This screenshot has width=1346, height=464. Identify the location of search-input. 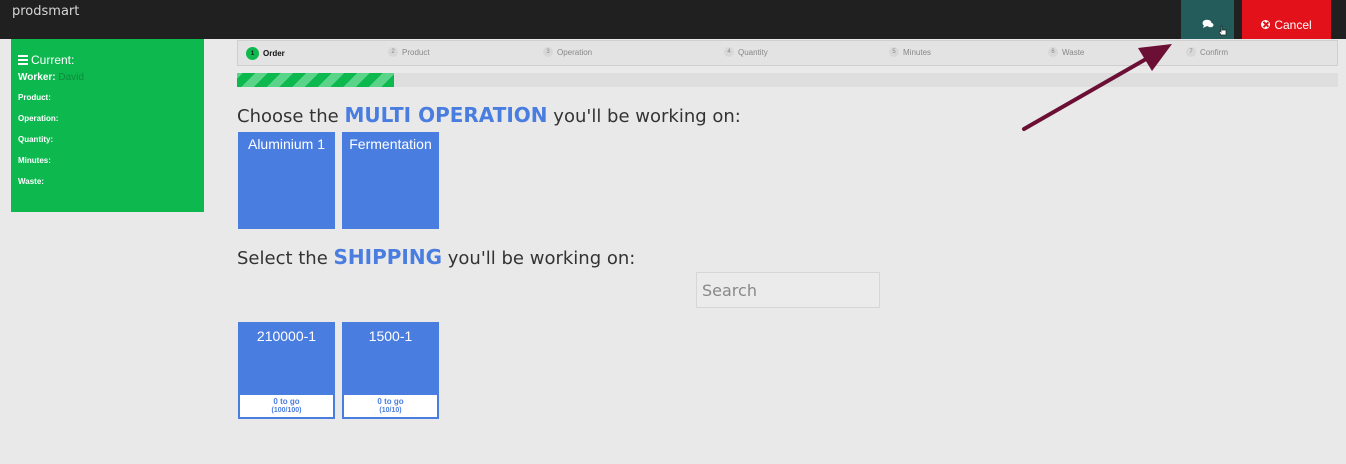
(788, 290).